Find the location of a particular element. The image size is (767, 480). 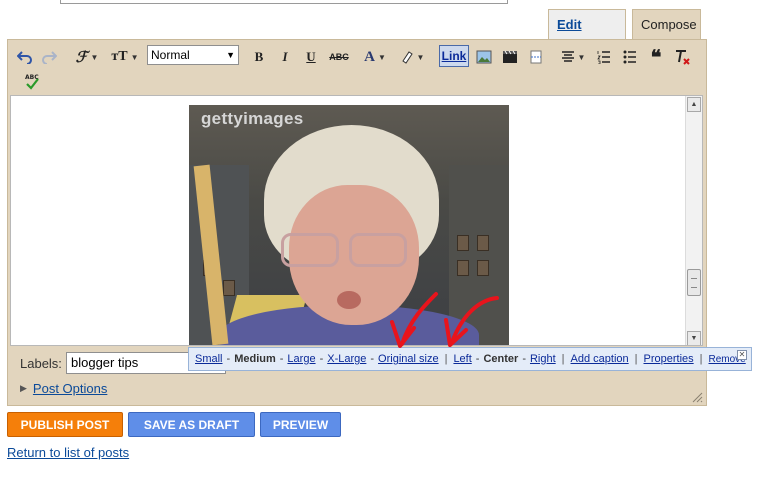

editor-scrollbar: ▲ ▼ is located at coordinates (693, 220).